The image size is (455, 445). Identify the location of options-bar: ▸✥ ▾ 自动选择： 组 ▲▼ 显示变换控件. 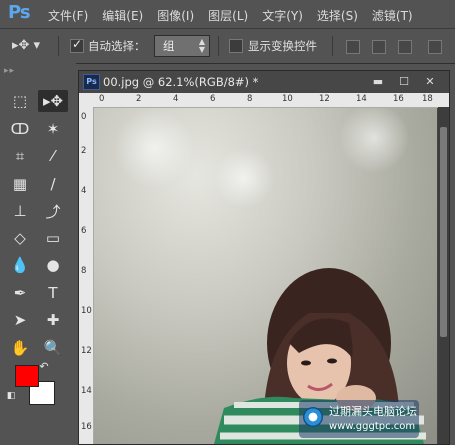
(227, 46).